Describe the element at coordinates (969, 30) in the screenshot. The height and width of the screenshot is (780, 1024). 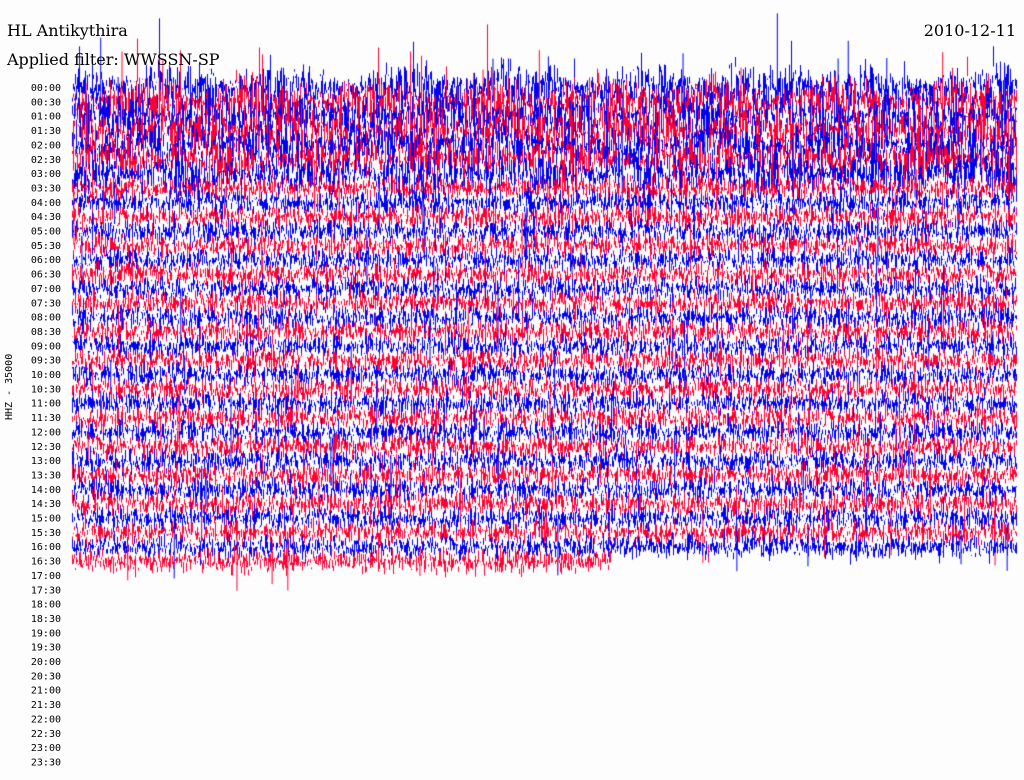
I see `date-label: 2010-12-11` at that location.